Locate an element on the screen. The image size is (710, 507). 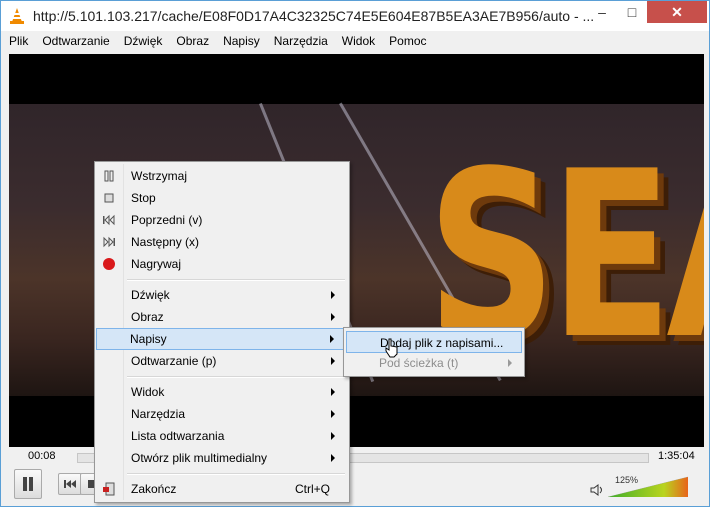
menu-item-open-media: Otwórz plik multimedialny is located at coordinates (222, 458).